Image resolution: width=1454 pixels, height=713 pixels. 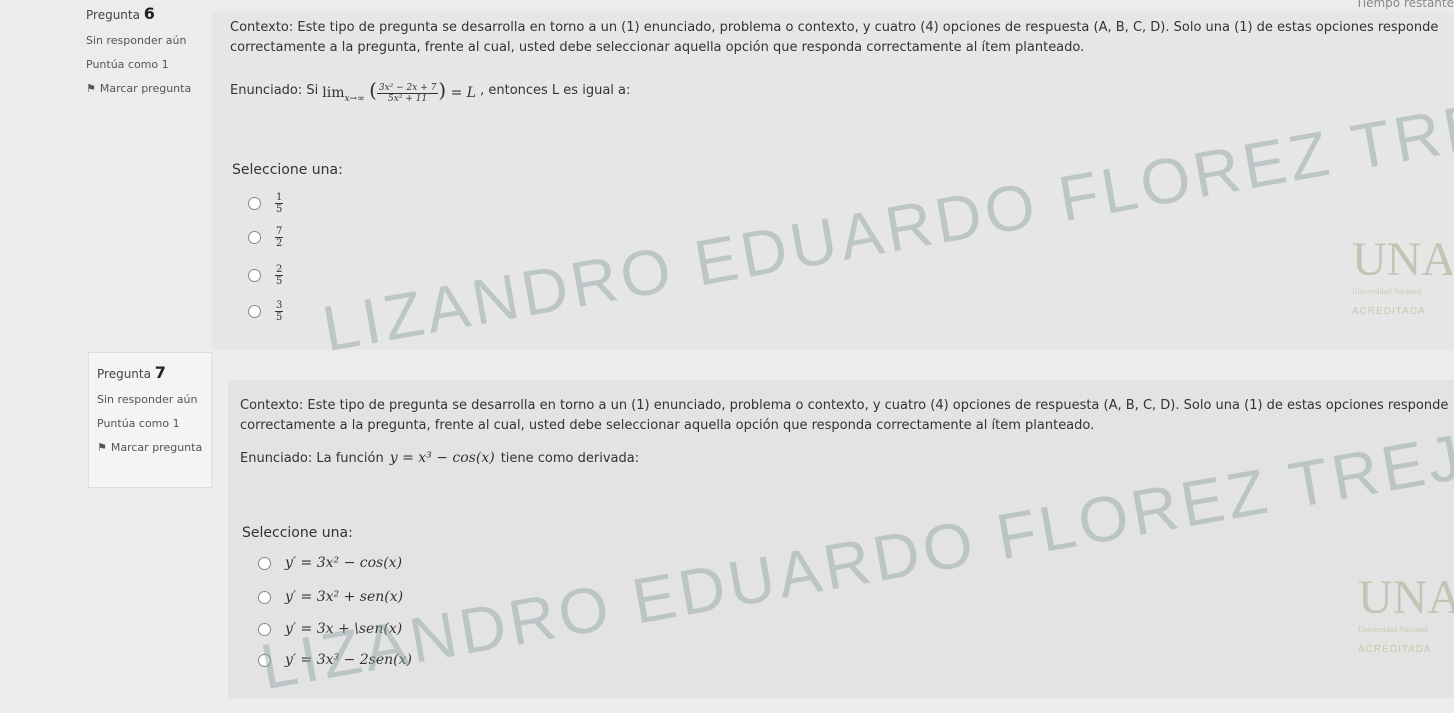 I want to click on statement-formula: limx→∞ (3x² − 2x + 7 5x² + 11) = L, so click(x=399, y=91).